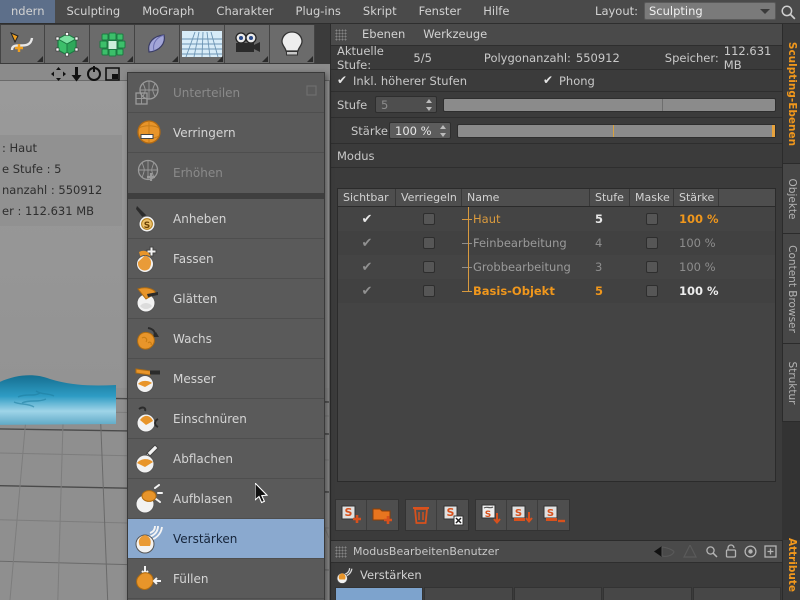 The image size is (800, 600). What do you see at coordinates (474, 551) in the screenshot?
I see `attr-menu-benutzer: Benutzer` at bounding box center [474, 551].